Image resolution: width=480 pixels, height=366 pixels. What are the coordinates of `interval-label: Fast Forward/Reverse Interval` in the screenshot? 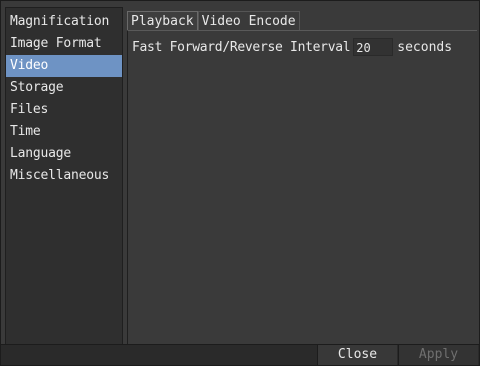 It's located at (241, 47).